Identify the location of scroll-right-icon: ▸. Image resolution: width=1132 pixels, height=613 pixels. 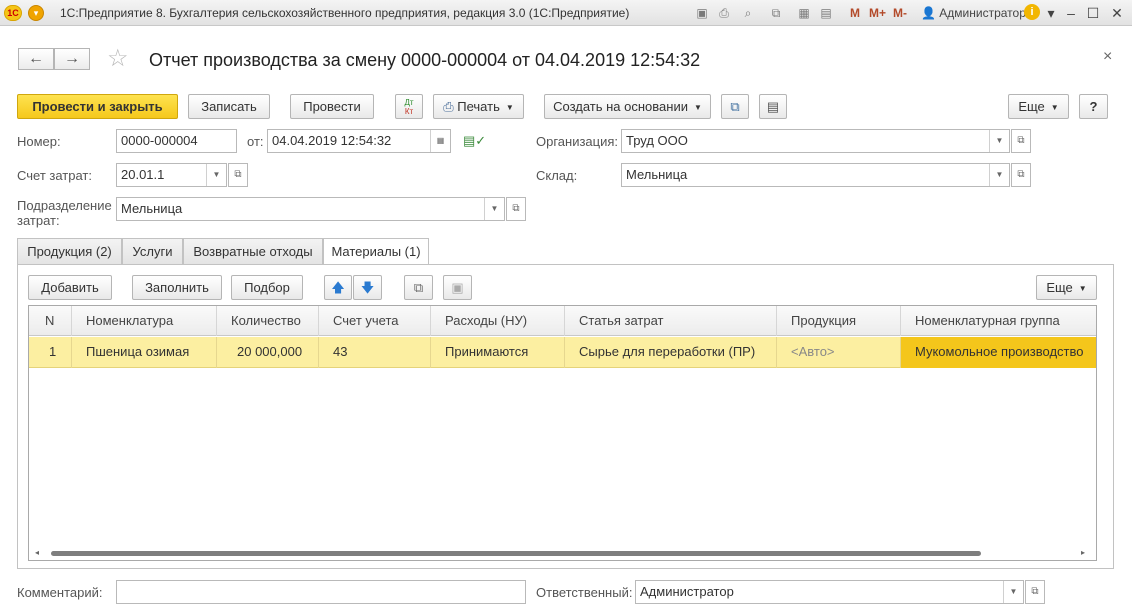
(1083, 552).